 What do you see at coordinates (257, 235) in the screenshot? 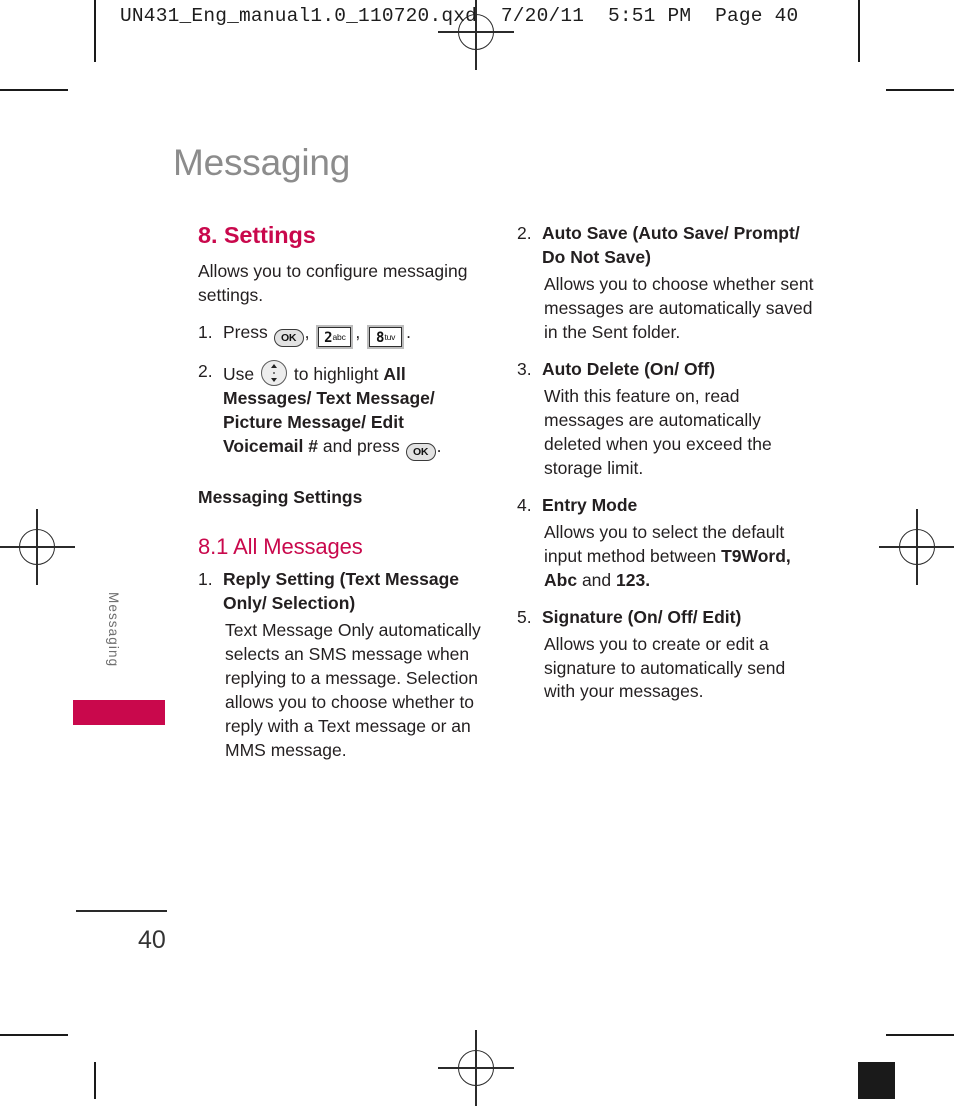
I see `section-heading-settings: 8. Settings` at bounding box center [257, 235].